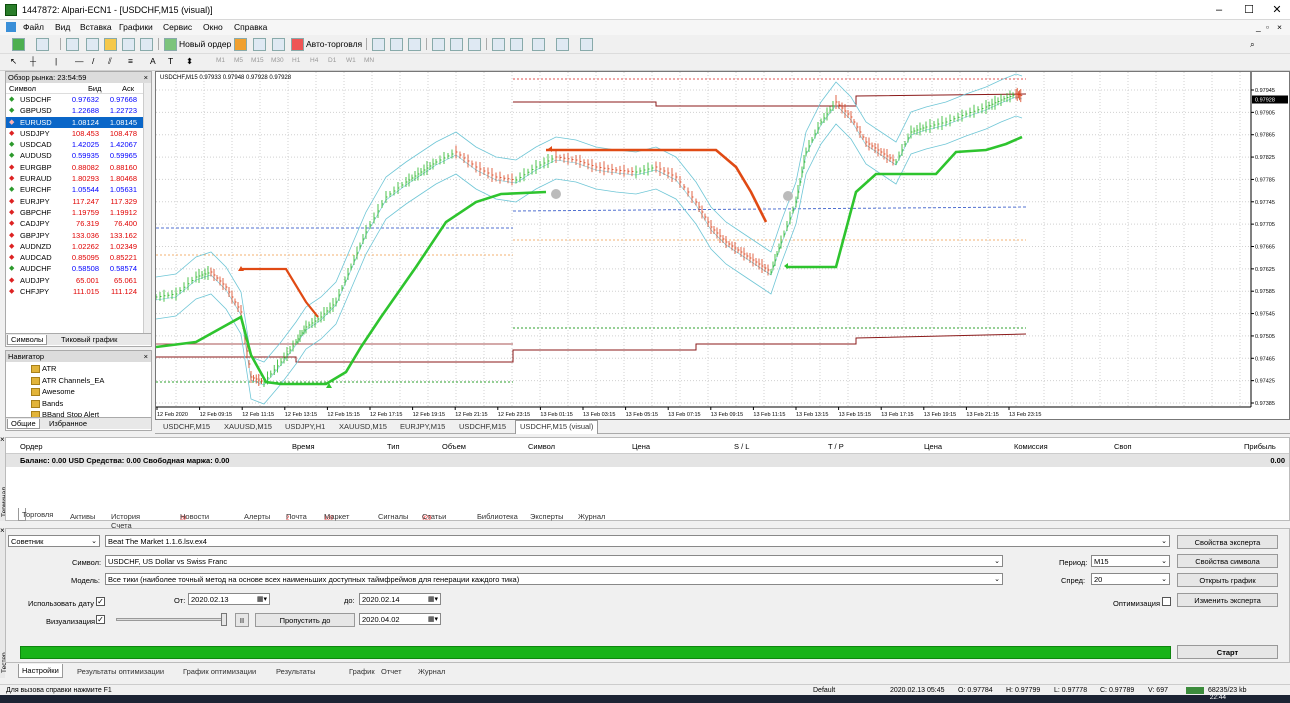 Image resolution: width=1290 pixels, height=703 pixels. Describe the element at coordinates (130, 61) in the screenshot. I see `fibo-icon: ≡` at that location.